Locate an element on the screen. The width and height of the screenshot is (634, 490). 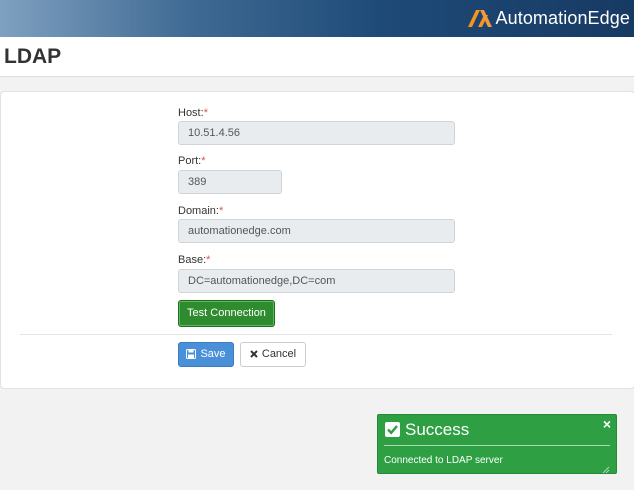
save-button: Save is located at coordinates (206, 354).